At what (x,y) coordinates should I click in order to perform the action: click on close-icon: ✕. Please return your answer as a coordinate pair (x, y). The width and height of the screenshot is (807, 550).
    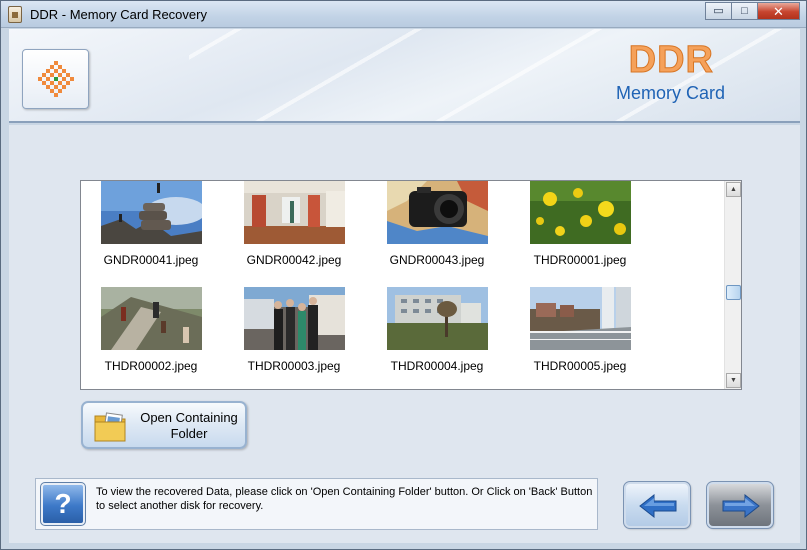
    Looking at the image, I should click on (778, 11).